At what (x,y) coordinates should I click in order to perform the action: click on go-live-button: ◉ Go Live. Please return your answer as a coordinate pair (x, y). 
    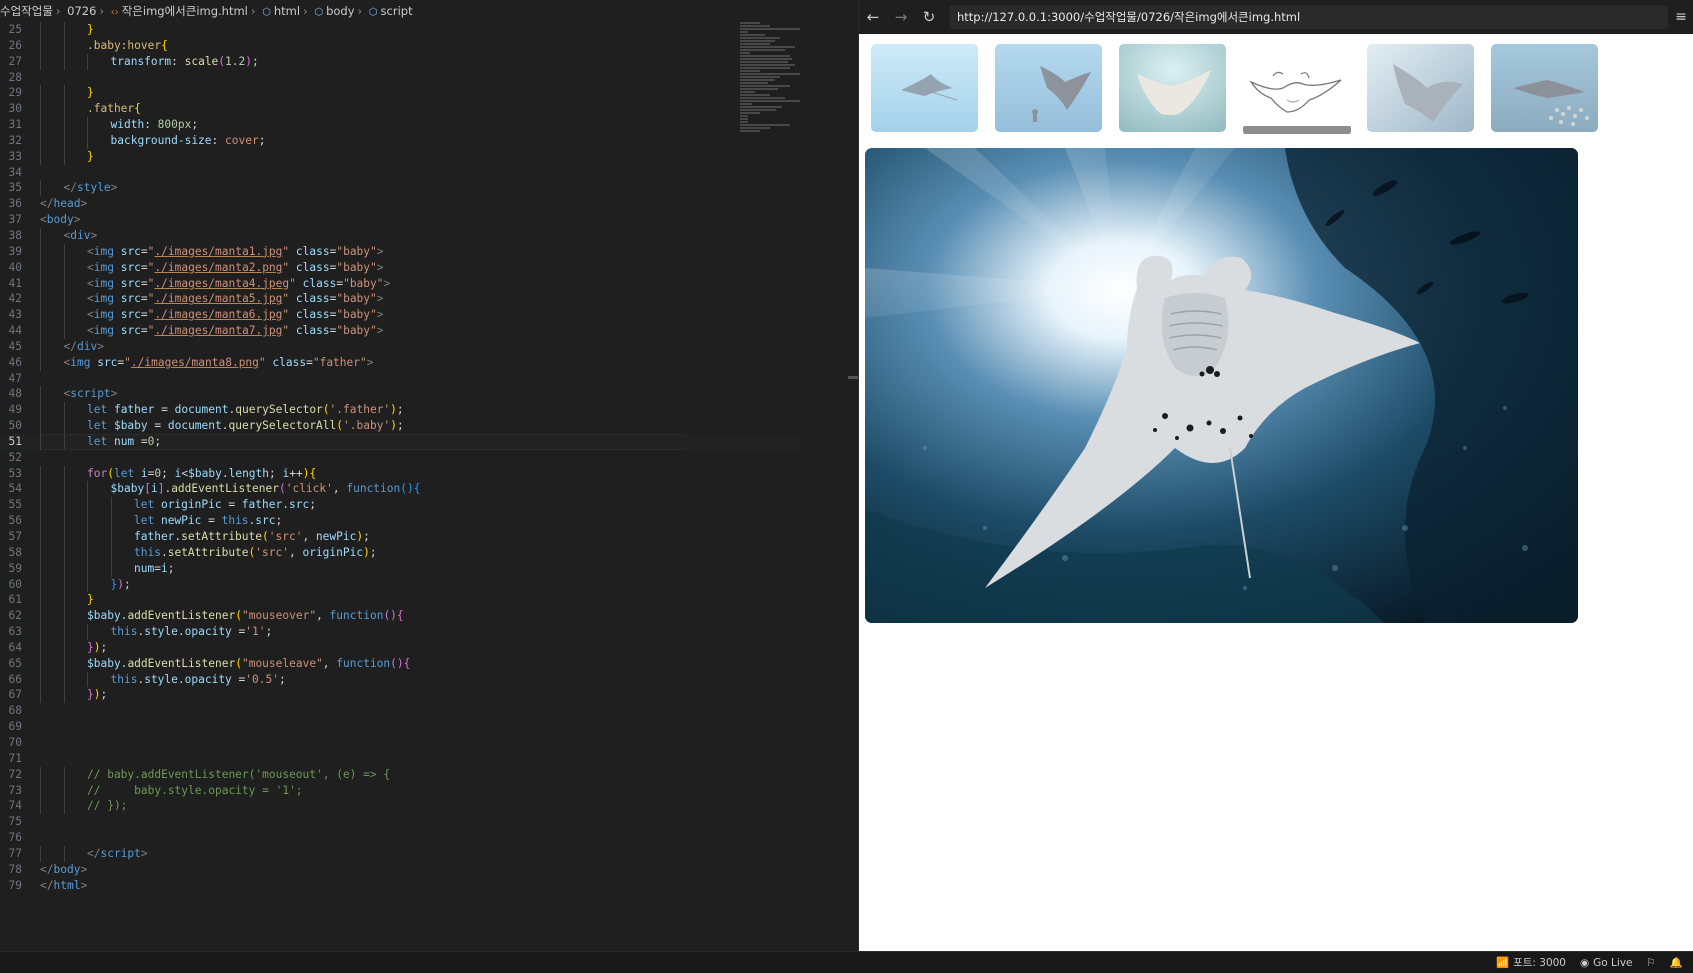
    Looking at the image, I should click on (1606, 963).